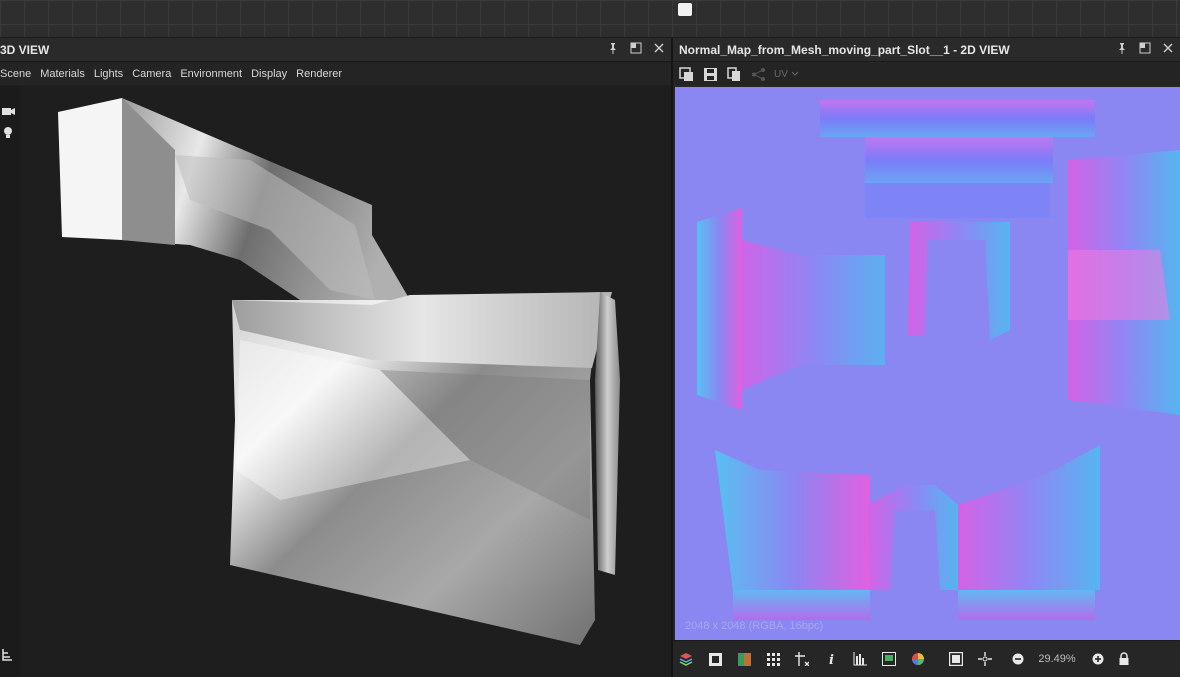 This screenshot has width=1180, height=677. Describe the element at coordinates (10, 381) in the screenshot. I see `3d-tool-strip` at that location.